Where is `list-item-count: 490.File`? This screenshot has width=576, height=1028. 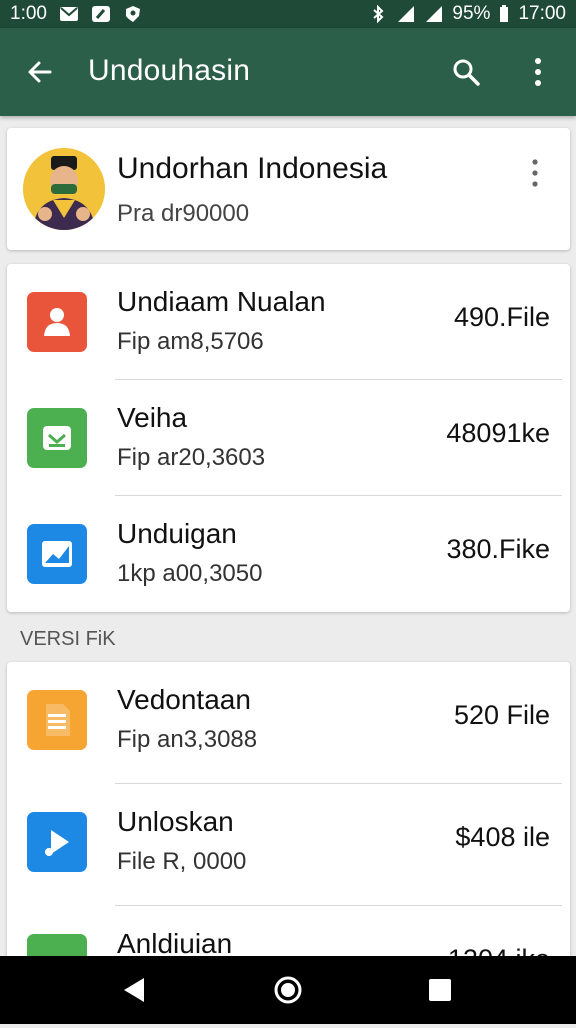
list-item-count: 490.File is located at coordinates (501, 317).